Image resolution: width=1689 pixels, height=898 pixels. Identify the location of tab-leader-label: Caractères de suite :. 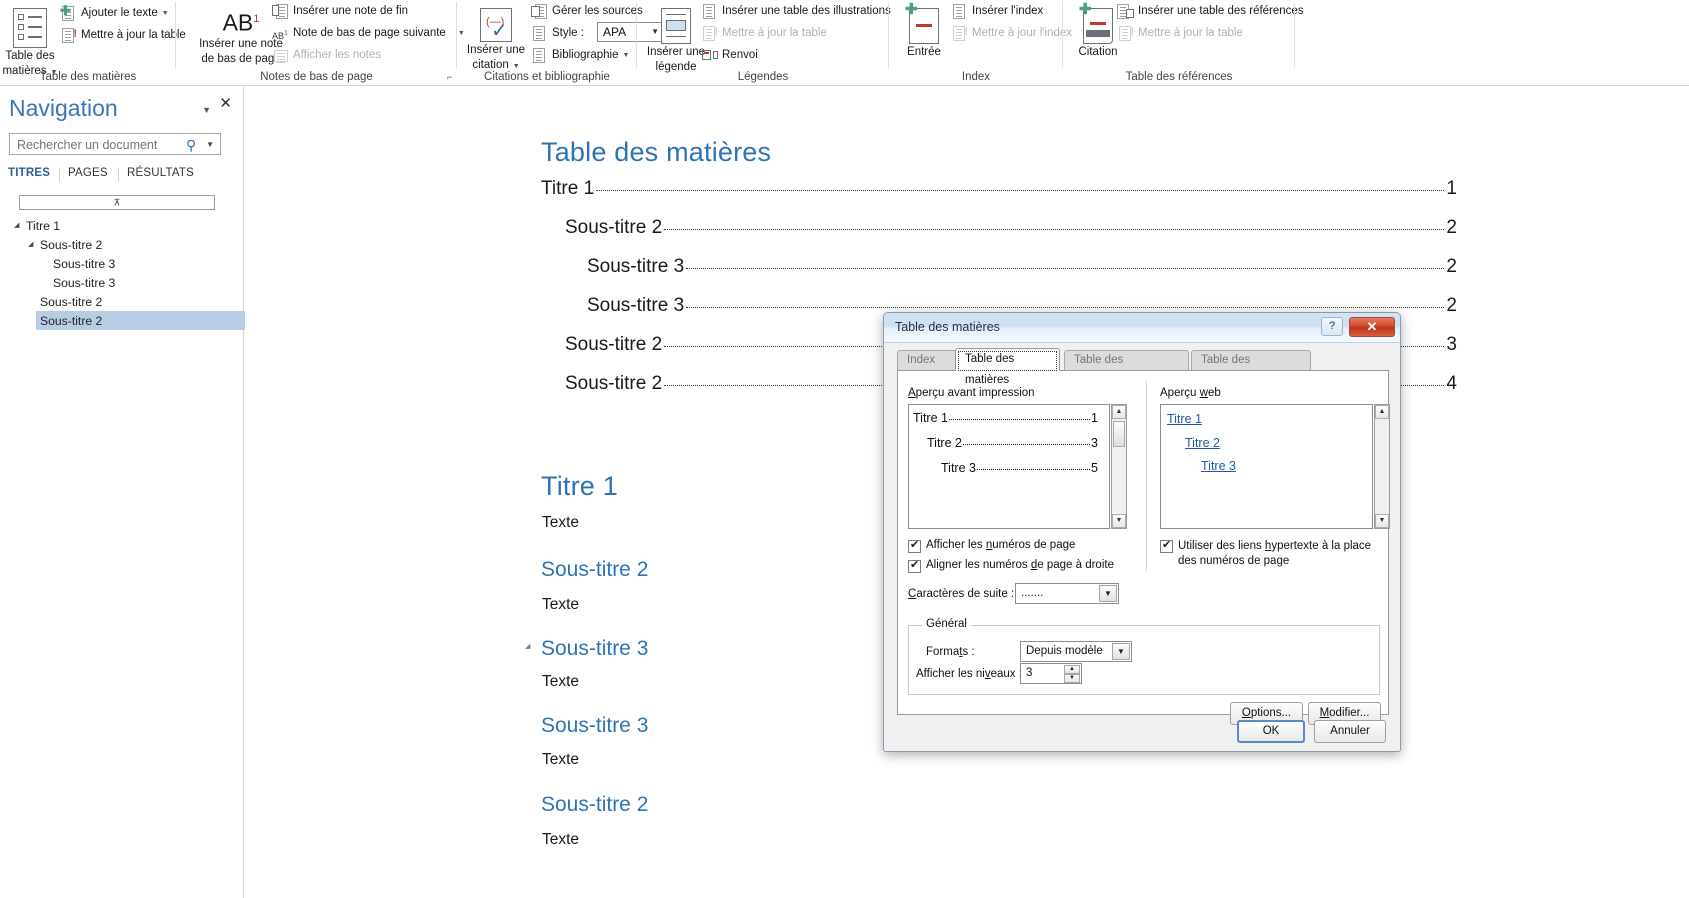
(961, 594).